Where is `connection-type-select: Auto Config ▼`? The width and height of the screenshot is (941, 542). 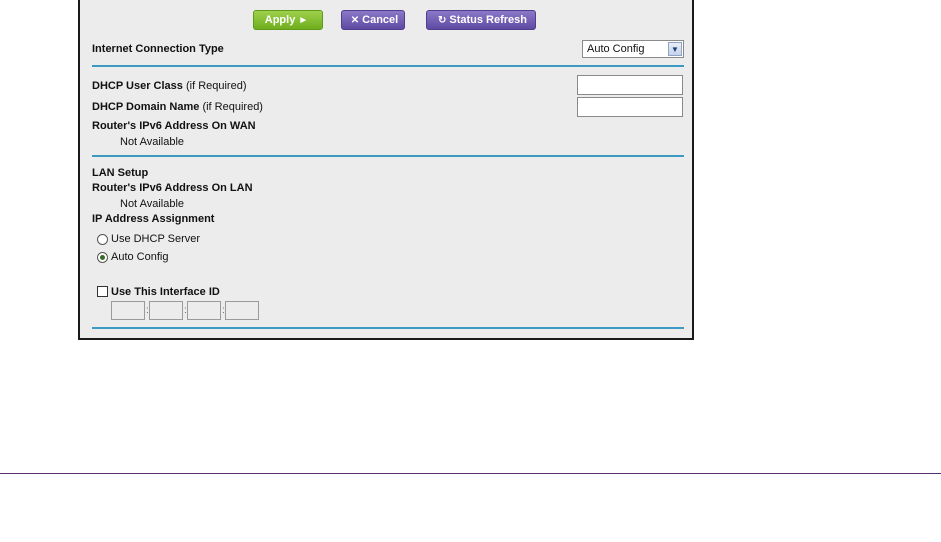
connection-type-select: Auto Config ▼ is located at coordinates (633, 49).